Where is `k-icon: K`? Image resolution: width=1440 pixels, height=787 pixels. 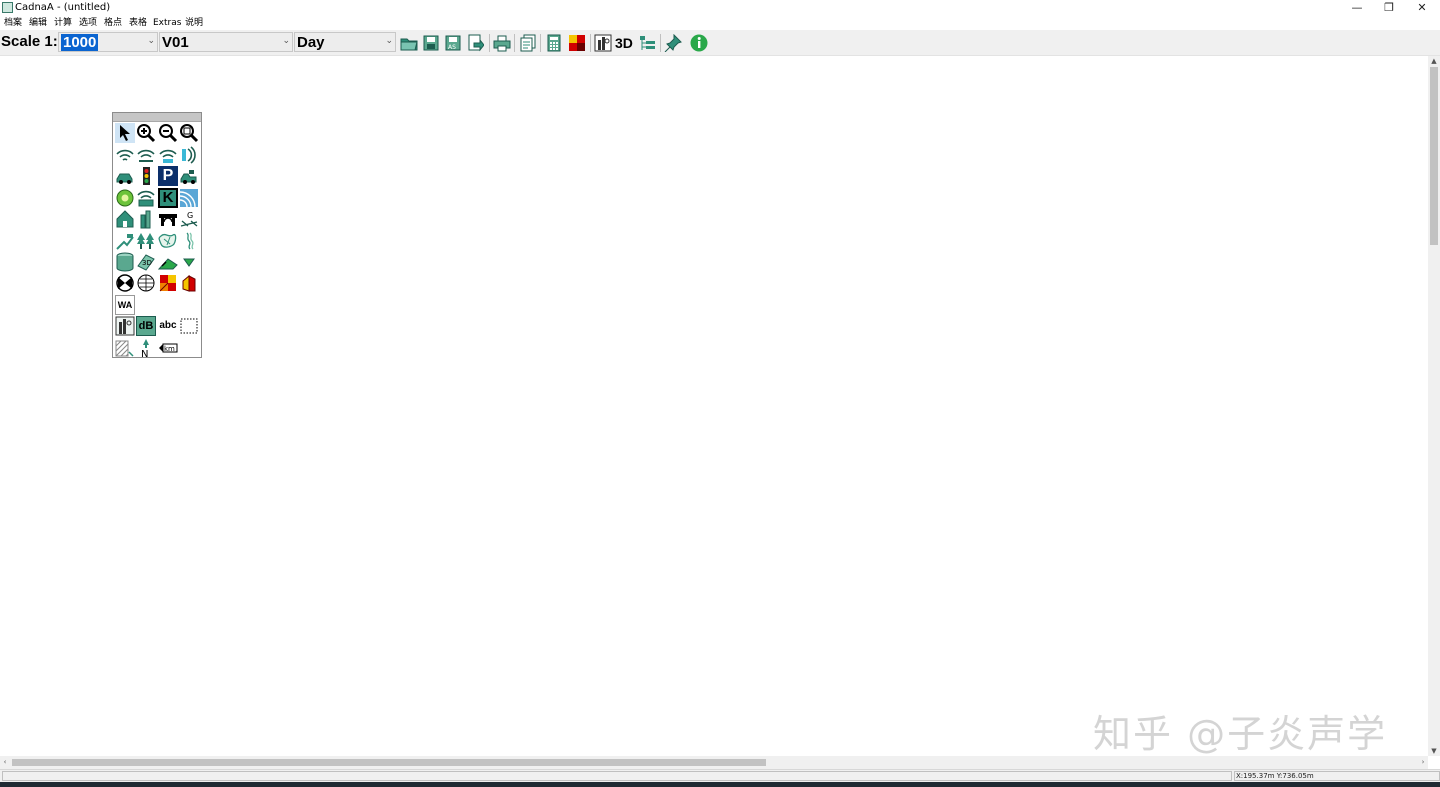 k-icon: K is located at coordinates (168, 198).